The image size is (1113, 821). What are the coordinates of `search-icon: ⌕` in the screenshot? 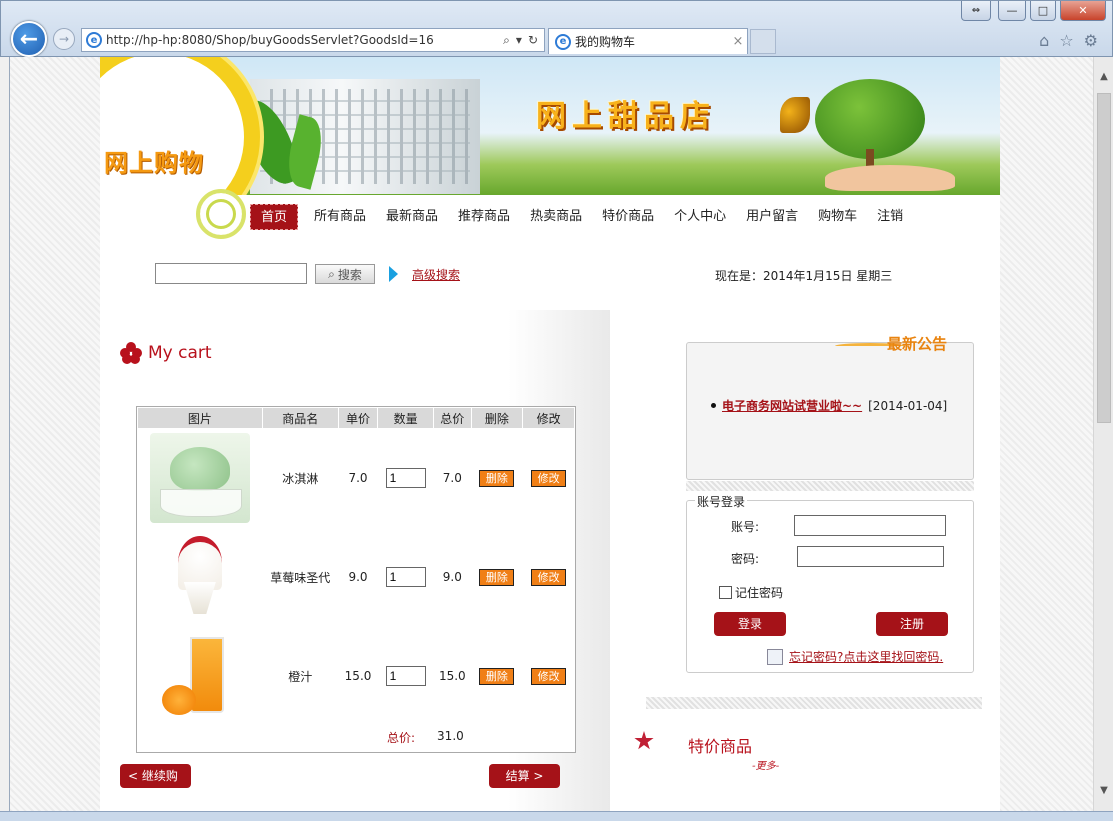 It's located at (506, 40).